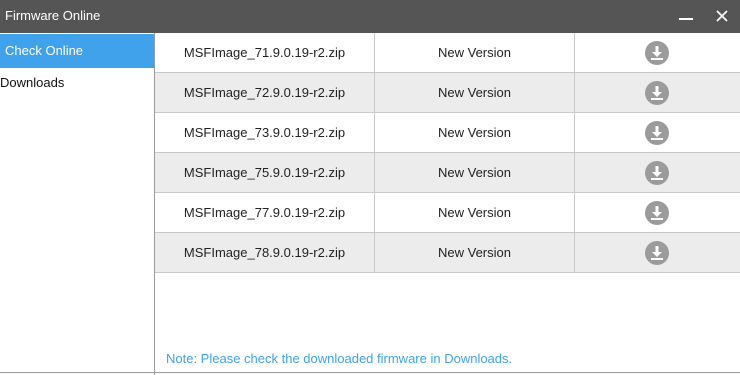 The height and width of the screenshot is (375, 740). I want to click on filename-cell: MSFImage_77.9.0.19-r2.zip, so click(265, 212).